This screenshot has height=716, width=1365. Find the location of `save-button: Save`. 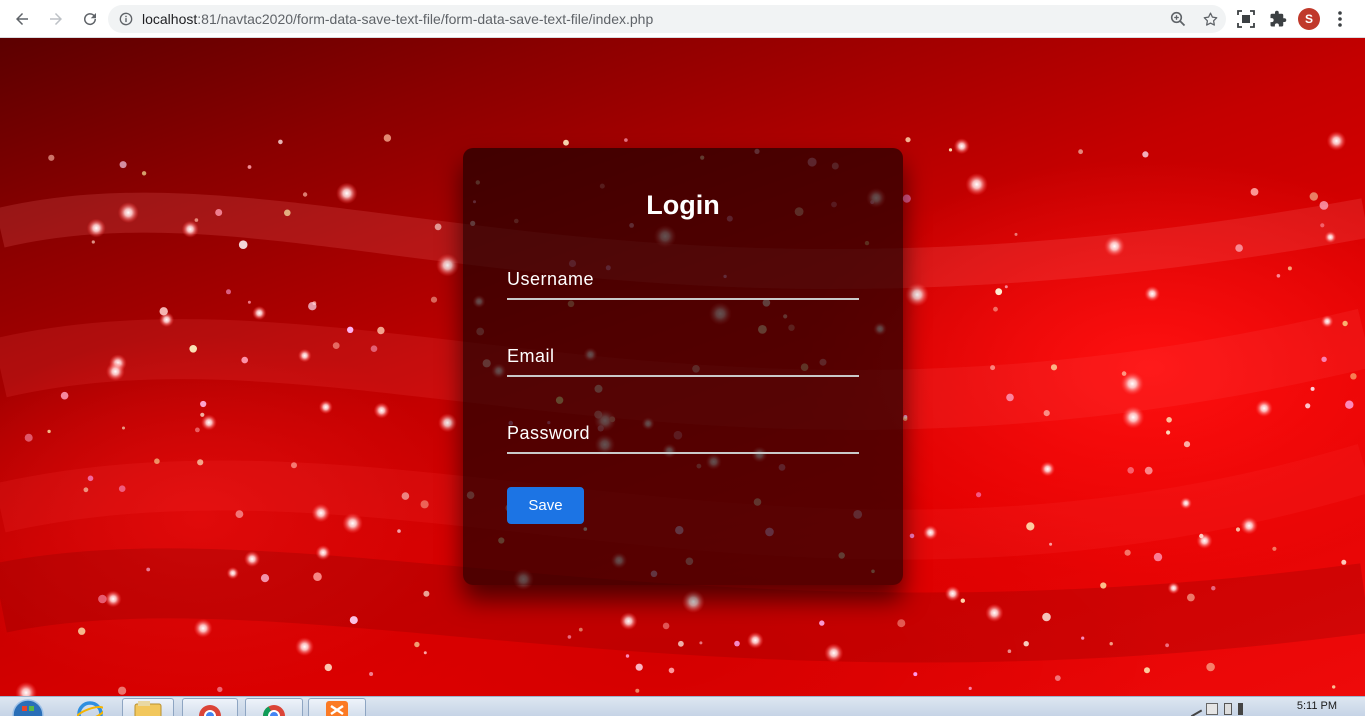

save-button: Save is located at coordinates (545, 505).